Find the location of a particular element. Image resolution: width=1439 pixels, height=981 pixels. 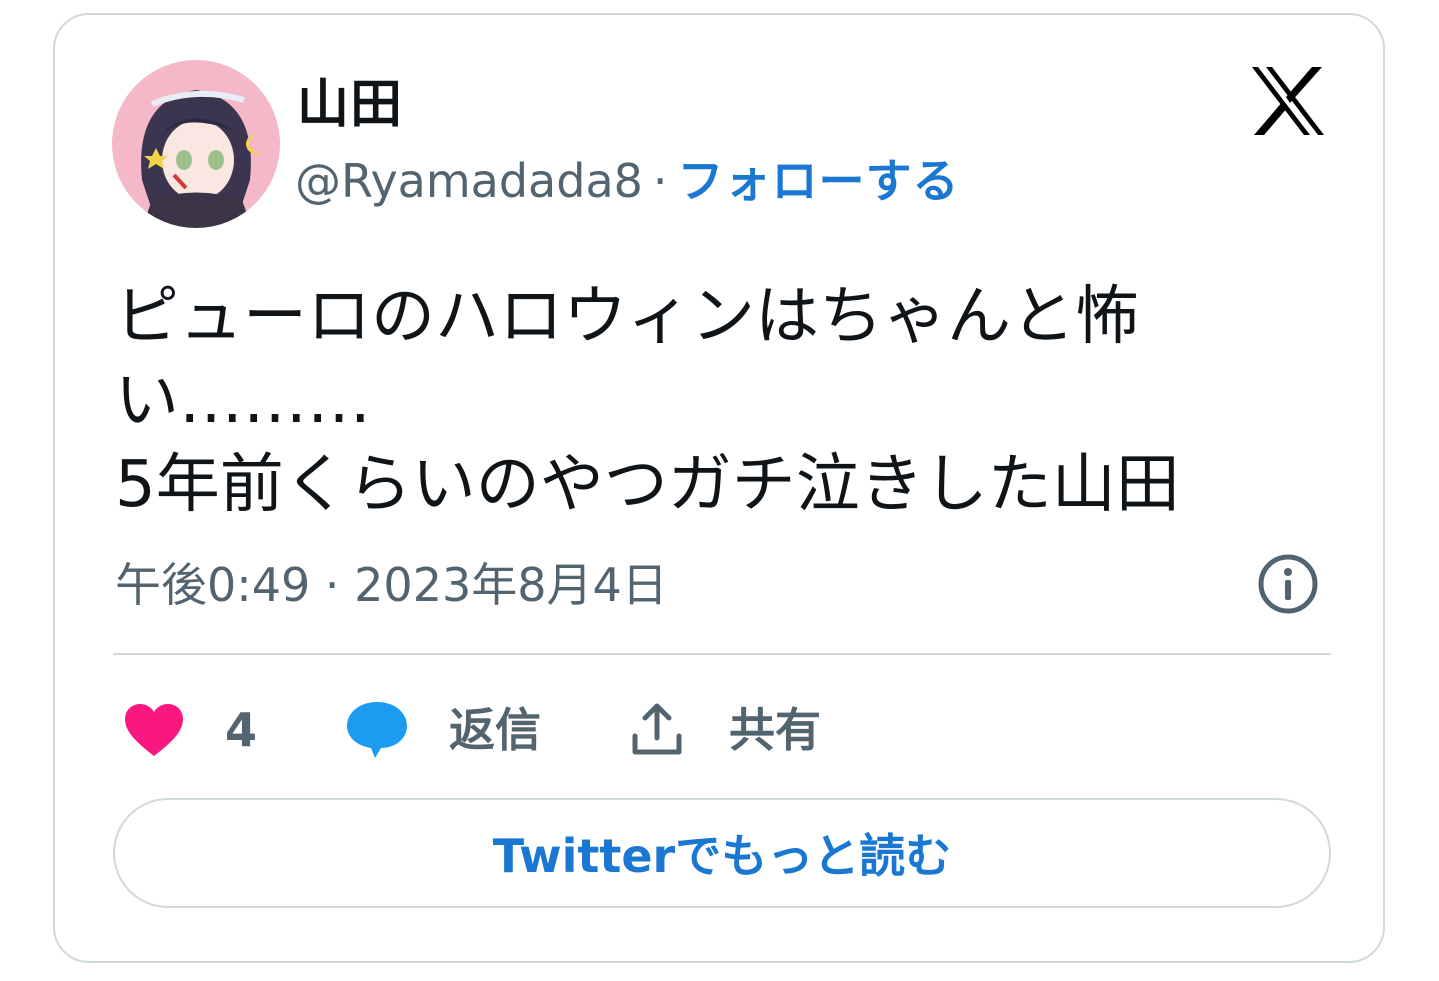

avatar is located at coordinates (196, 144).